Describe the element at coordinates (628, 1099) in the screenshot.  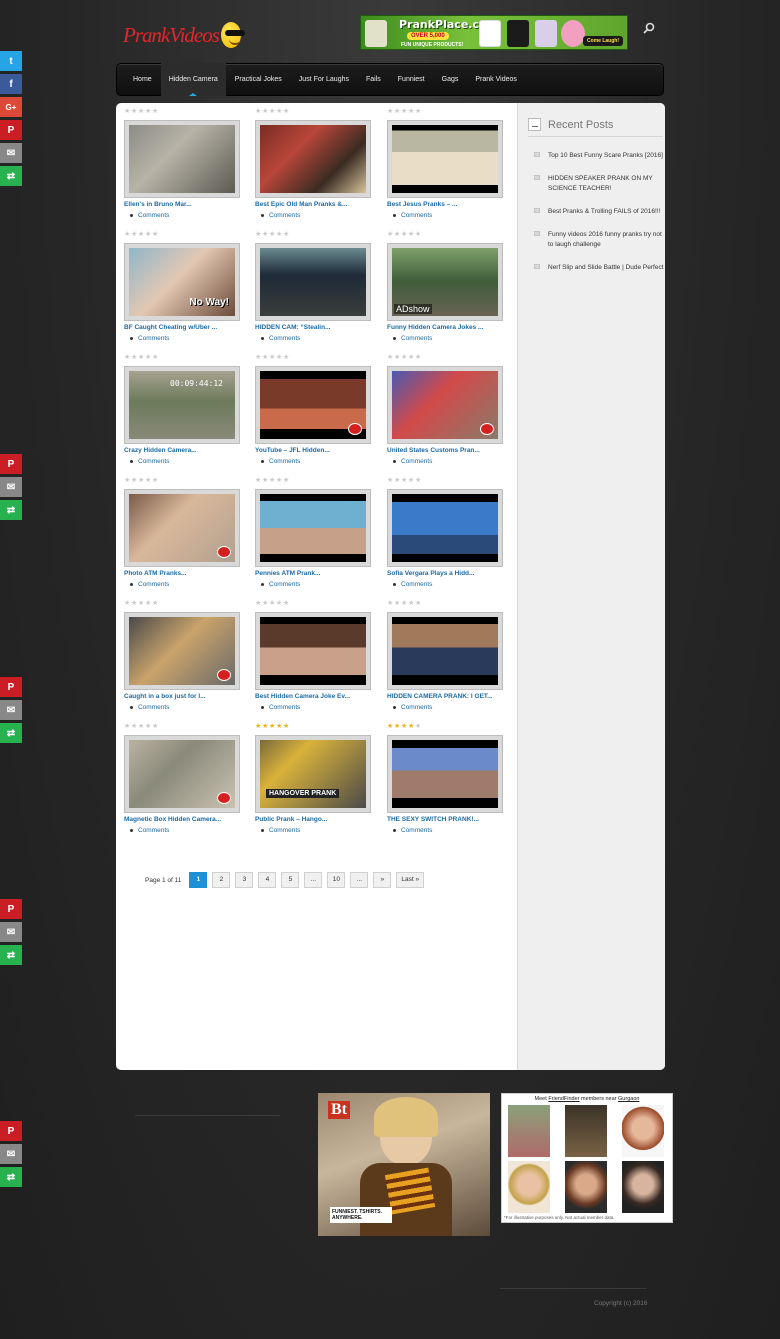
I see `ad2-head-city: Gurgaon` at that location.